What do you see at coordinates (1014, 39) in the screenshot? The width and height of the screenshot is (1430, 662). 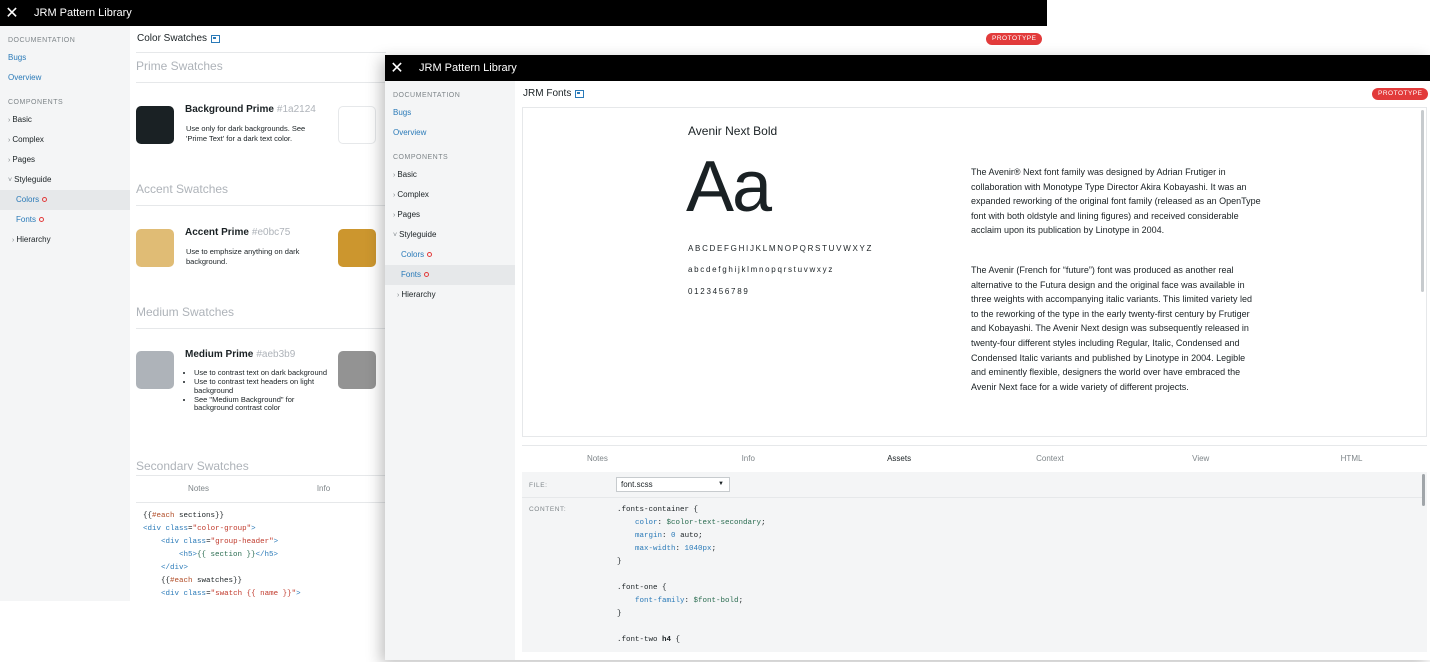 I see `status-badge: PROTOTYPE` at bounding box center [1014, 39].